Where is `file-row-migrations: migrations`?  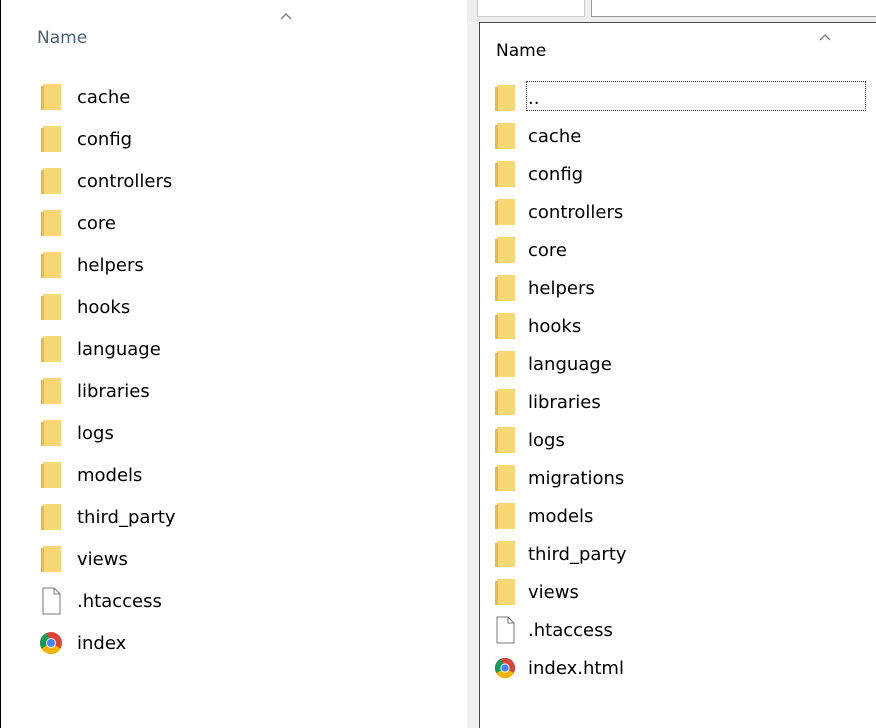
file-row-migrations: migrations is located at coordinates (560, 478).